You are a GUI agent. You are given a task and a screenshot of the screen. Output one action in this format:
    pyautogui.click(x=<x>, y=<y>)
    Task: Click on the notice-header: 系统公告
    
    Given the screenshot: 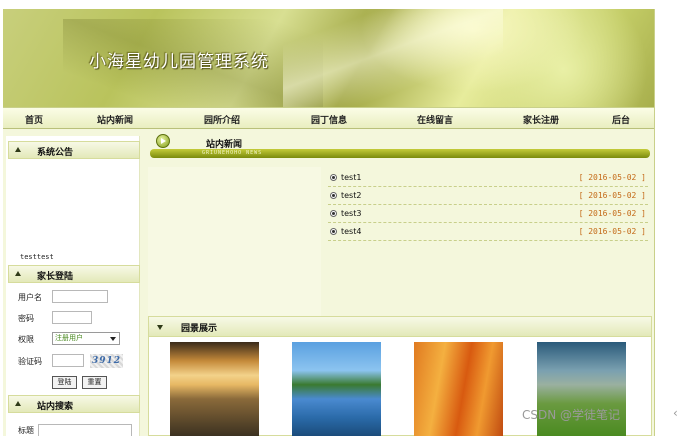 What is the action you would take?
    pyautogui.click(x=74, y=150)
    